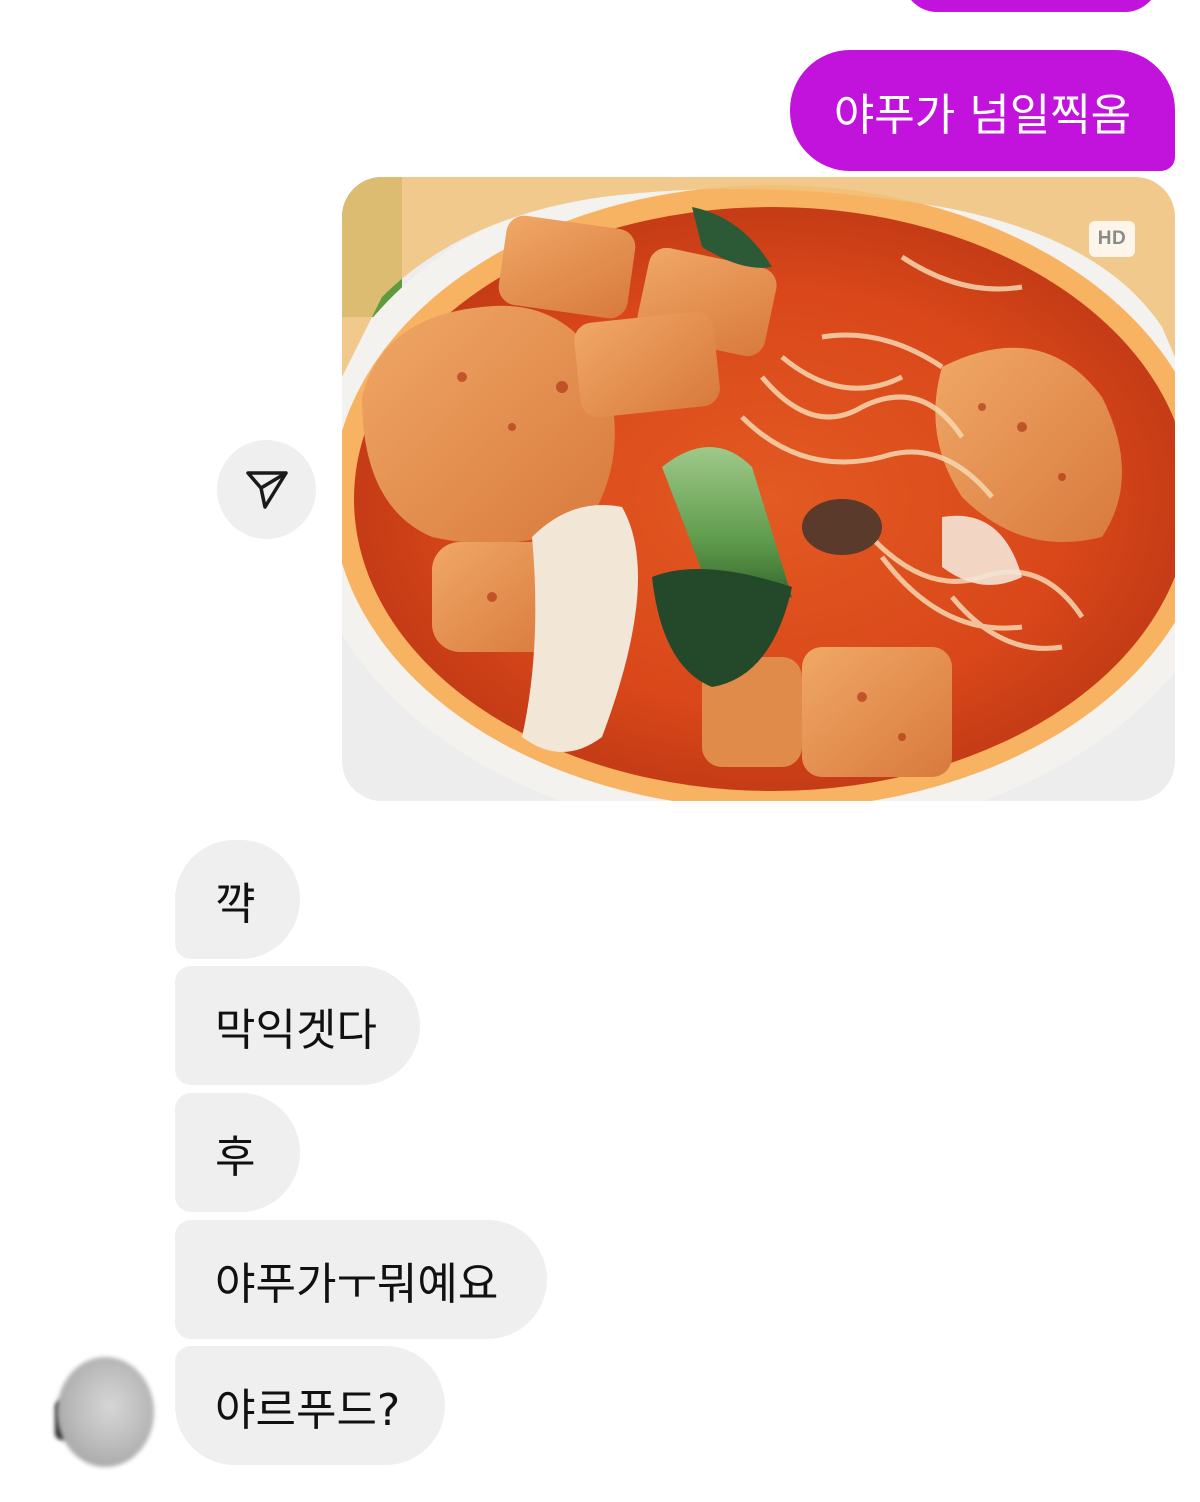 This screenshot has height=1502, width=1200. Describe the element at coordinates (1112, 239) in the screenshot. I see `hd-badge: HD` at that location.